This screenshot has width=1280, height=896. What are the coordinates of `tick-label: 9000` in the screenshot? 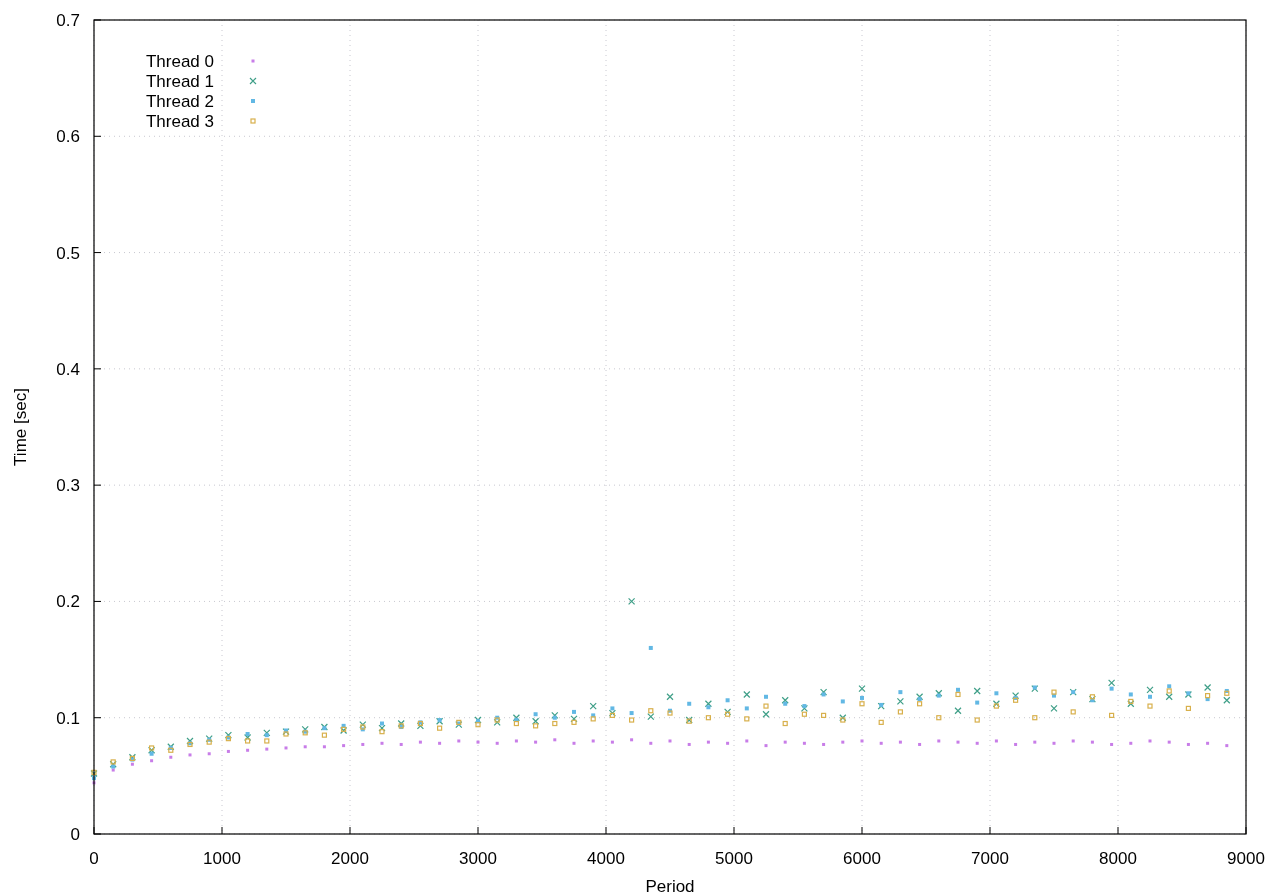 It's located at (1246, 858).